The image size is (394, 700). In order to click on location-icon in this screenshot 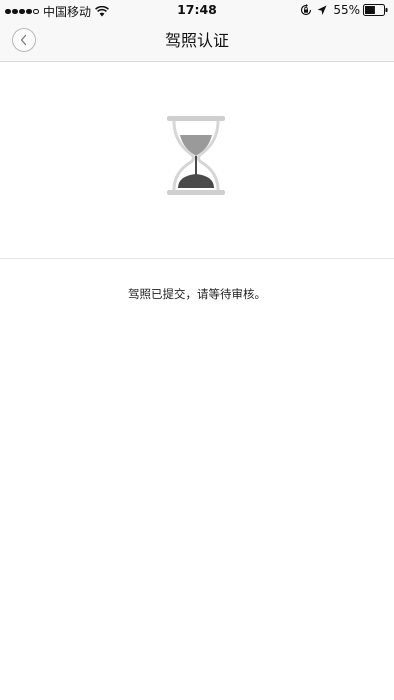, I will do `click(322, 10)`.